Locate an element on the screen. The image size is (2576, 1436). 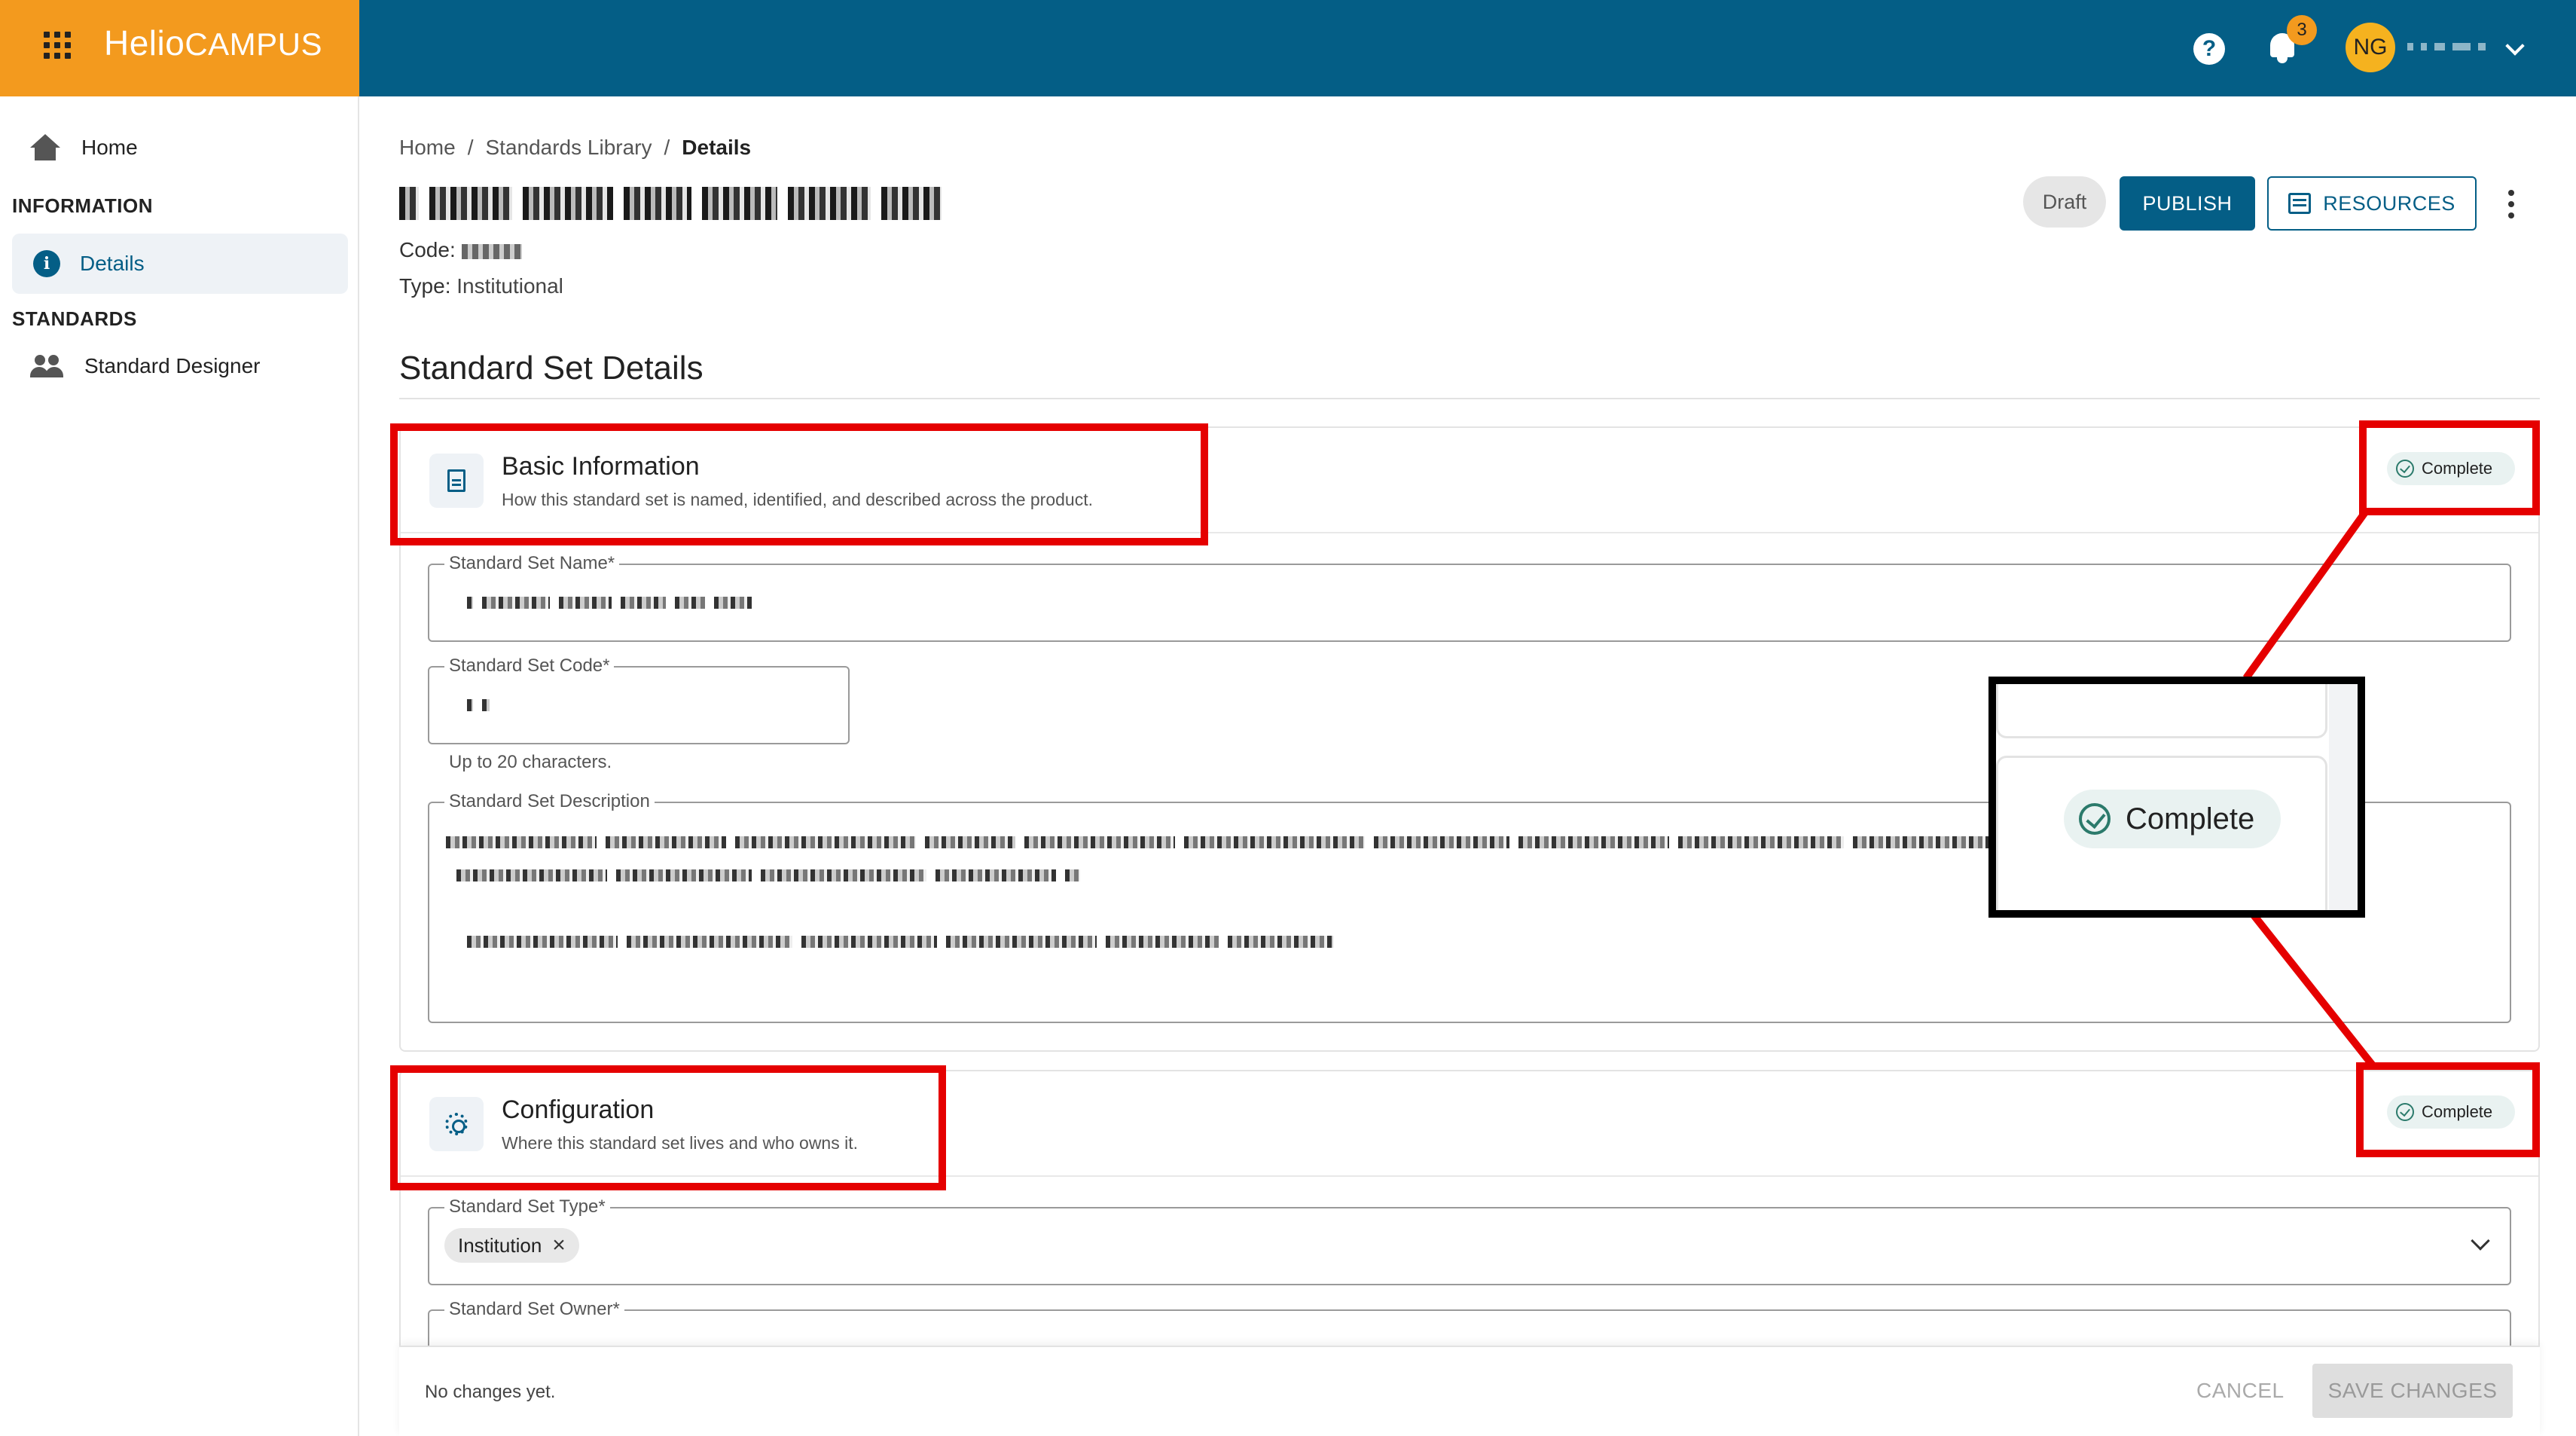
app-grid-icon is located at coordinates (58, 45).